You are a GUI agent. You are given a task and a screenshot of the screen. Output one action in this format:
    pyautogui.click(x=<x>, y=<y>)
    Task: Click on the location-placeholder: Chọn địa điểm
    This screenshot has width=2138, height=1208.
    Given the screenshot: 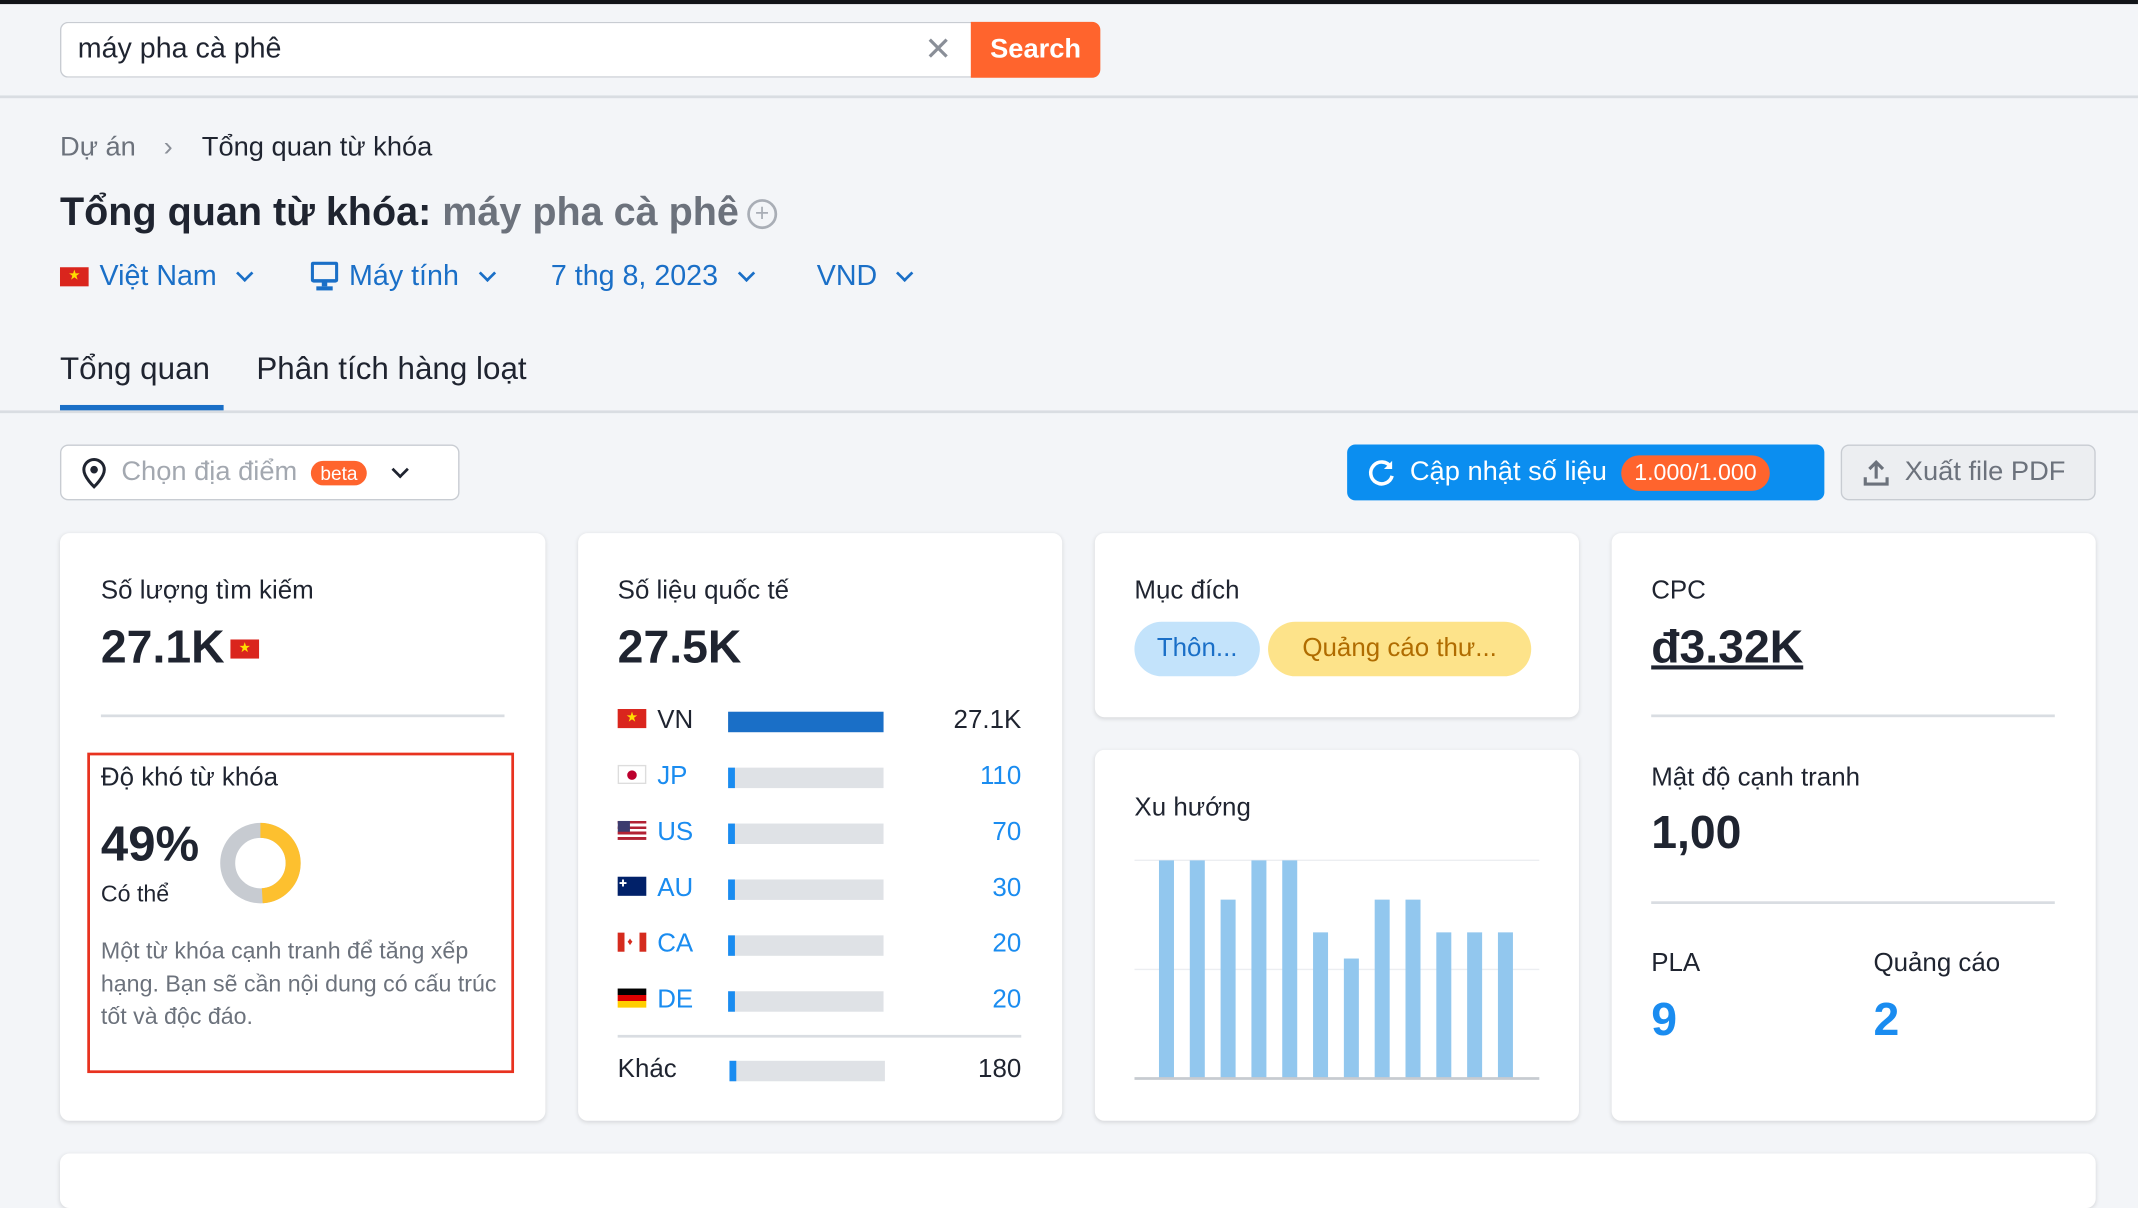 What is the action you would take?
    pyautogui.click(x=209, y=471)
    